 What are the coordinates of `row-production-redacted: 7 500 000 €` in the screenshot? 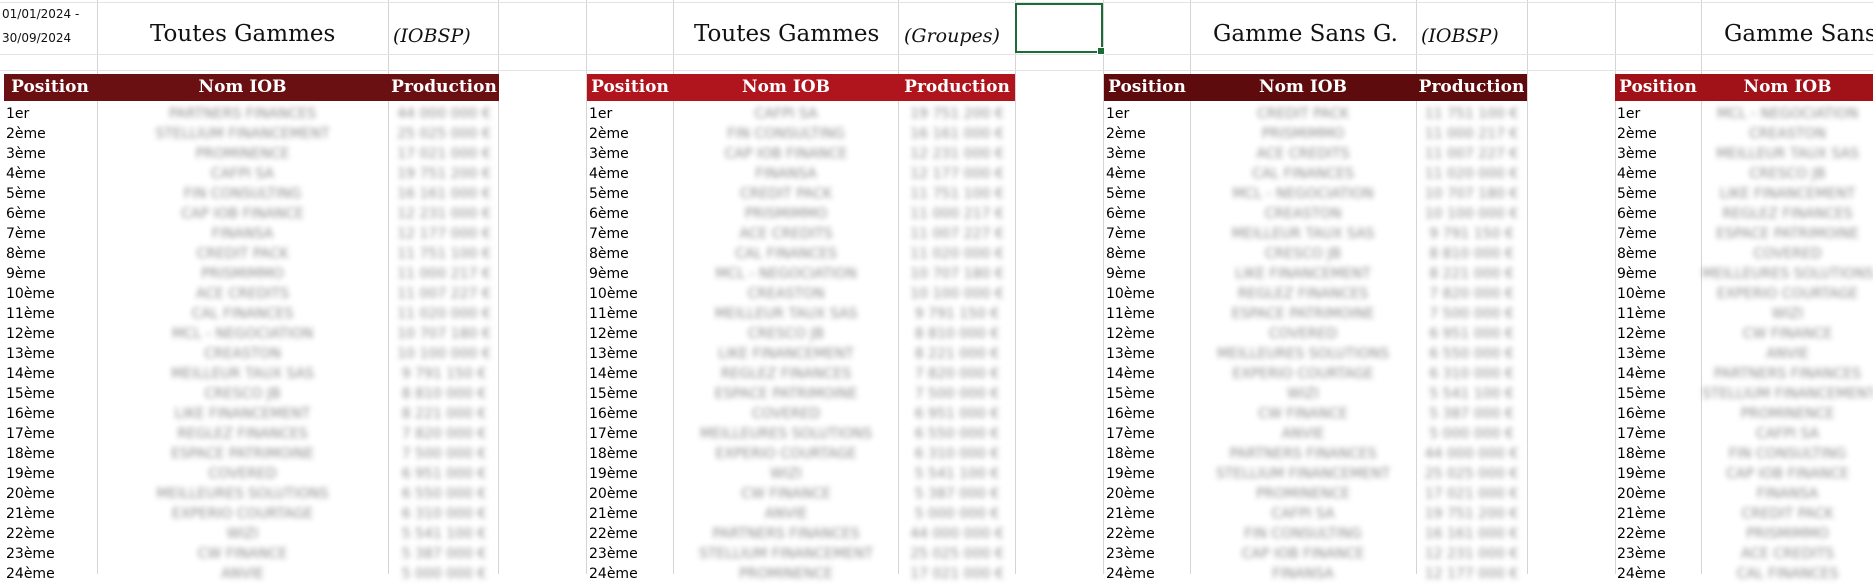 It's located at (1471, 314).